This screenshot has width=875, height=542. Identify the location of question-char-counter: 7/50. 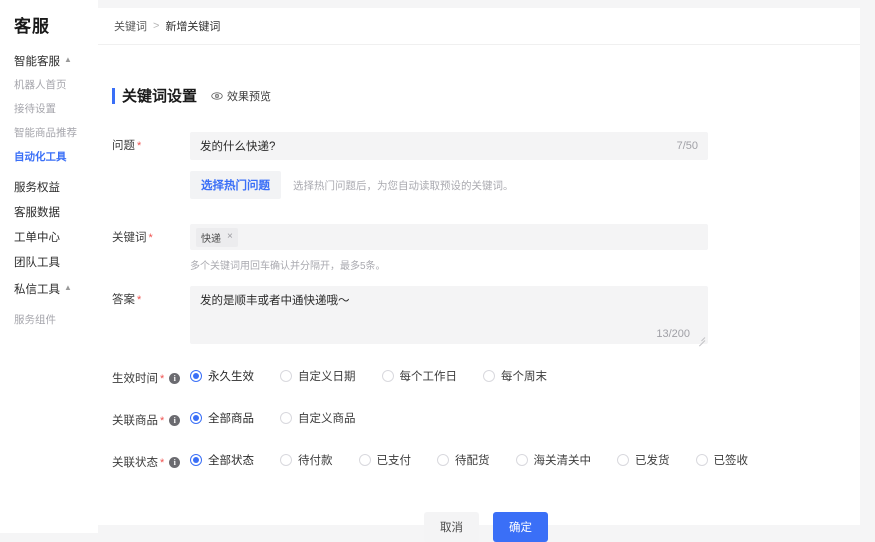
(687, 146).